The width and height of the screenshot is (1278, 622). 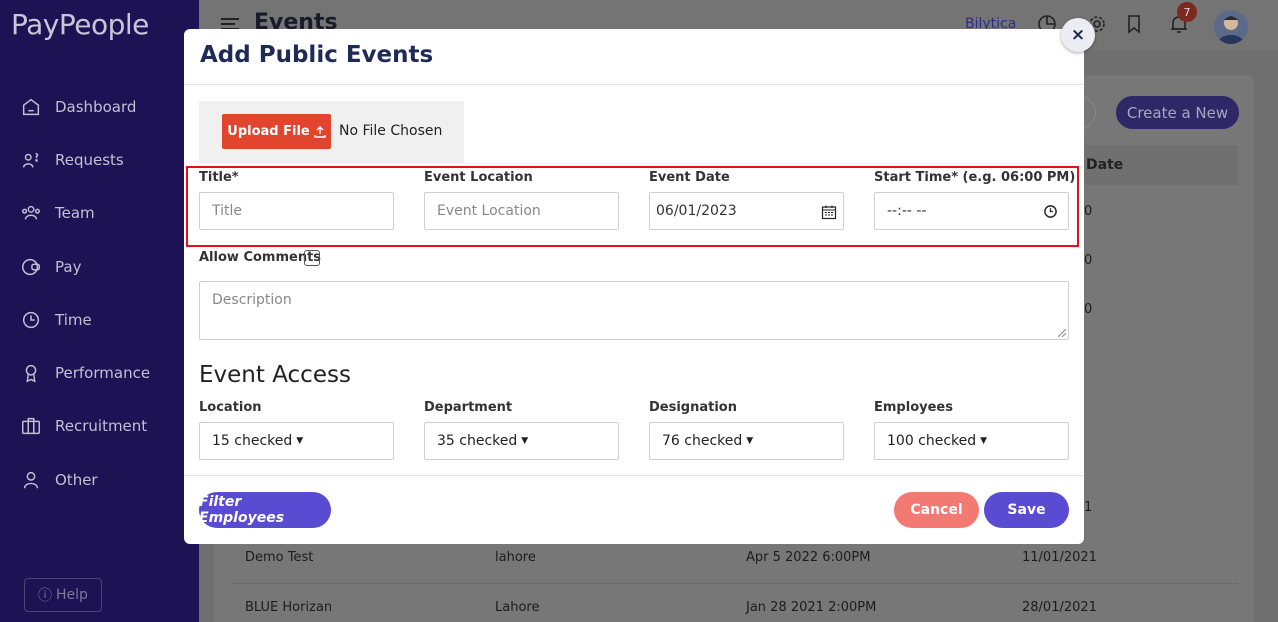 I want to click on description-placeholder: Description, so click(x=252, y=300).